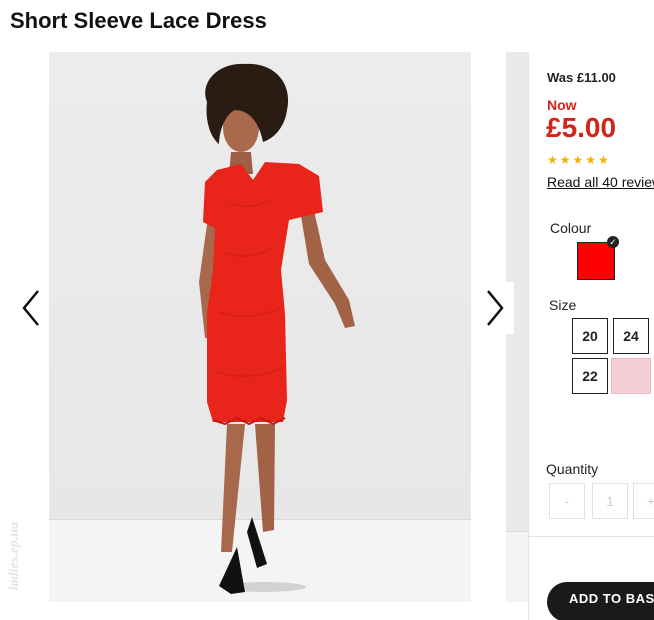 The height and width of the screenshot is (620, 654). Describe the element at coordinates (563, 305) in the screenshot. I see `size-label: Size` at that location.